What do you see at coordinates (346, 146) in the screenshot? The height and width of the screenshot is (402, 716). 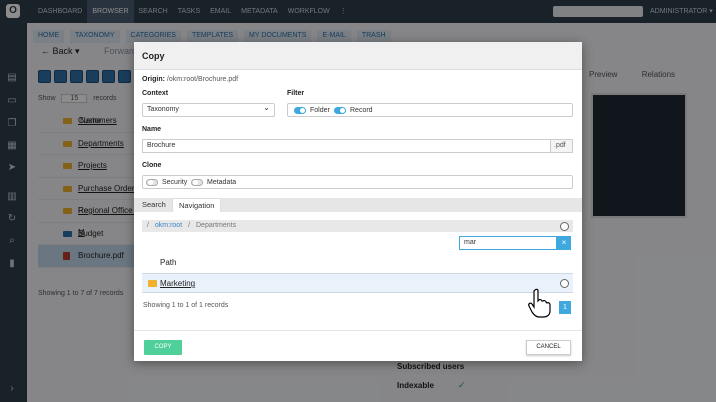 I see `name-input: Brochure` at bounding box center [346, 146].